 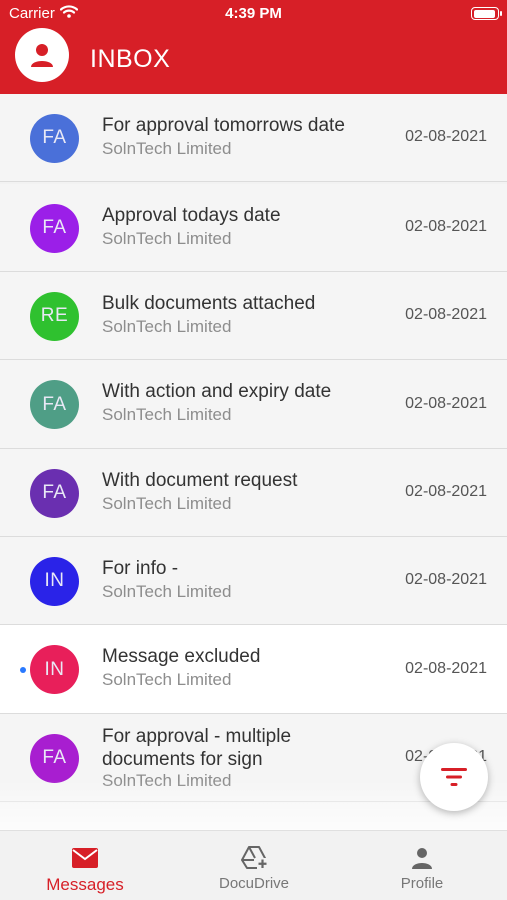 I want to click on filter-icon, so click(x=454, y=777).